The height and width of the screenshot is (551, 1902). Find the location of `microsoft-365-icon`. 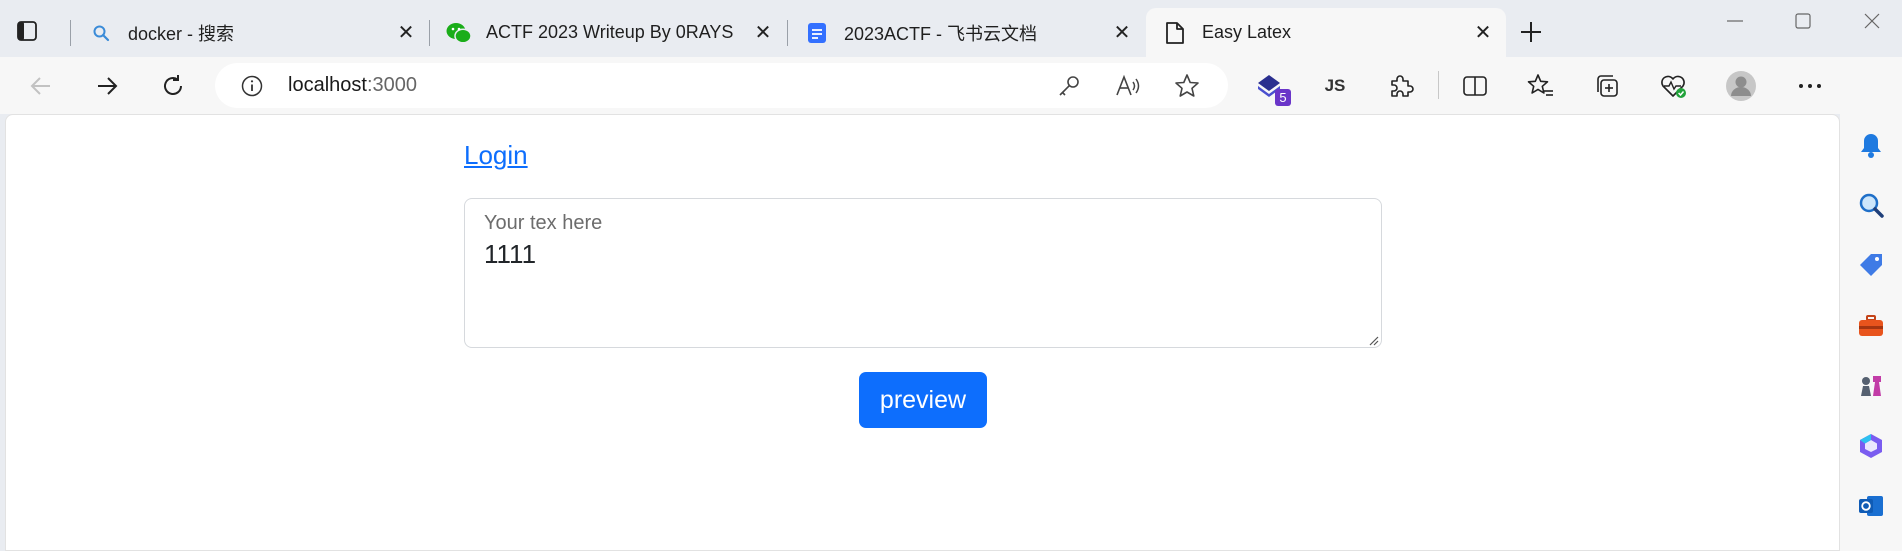

microsoft-365-icon is located at coordinates (1871, 446).